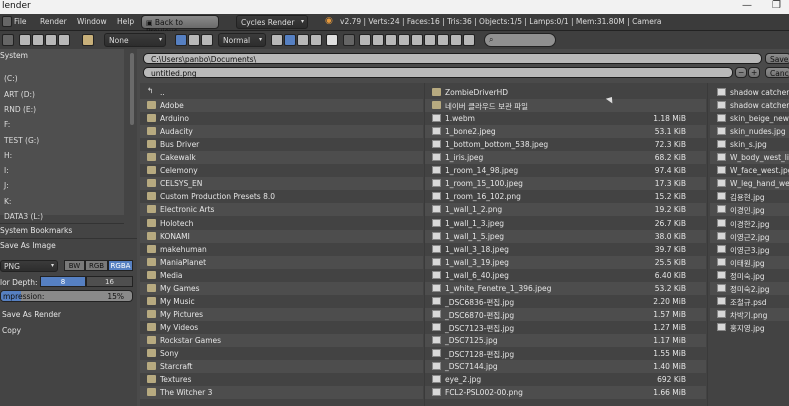 The width and height of the screenshot is (789, 406). What do you see at coordinates (281, 262) in the screenshot?
I see `file-row: ManiaPlanet` at bounding box center [281, 262].